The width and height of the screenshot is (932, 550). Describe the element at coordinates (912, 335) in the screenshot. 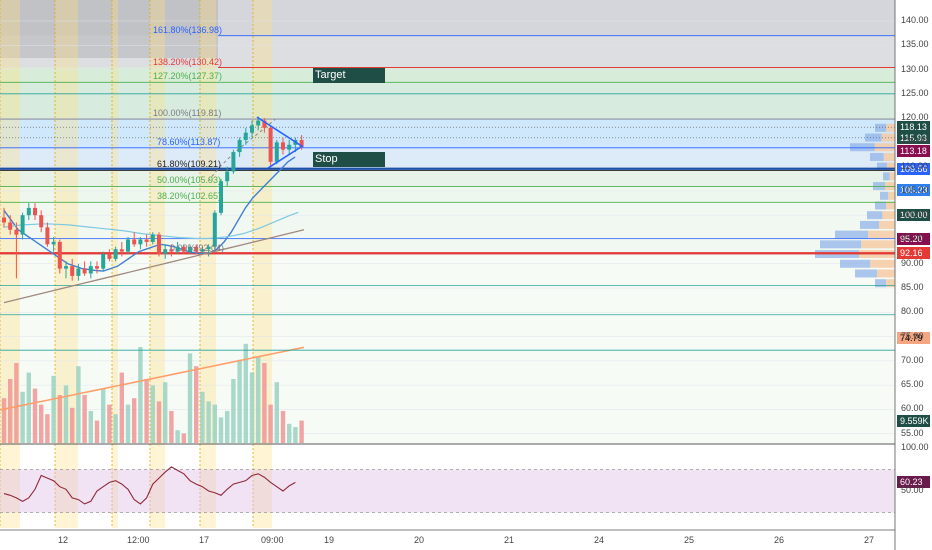

I see `price-tick: 75.00` at that location.